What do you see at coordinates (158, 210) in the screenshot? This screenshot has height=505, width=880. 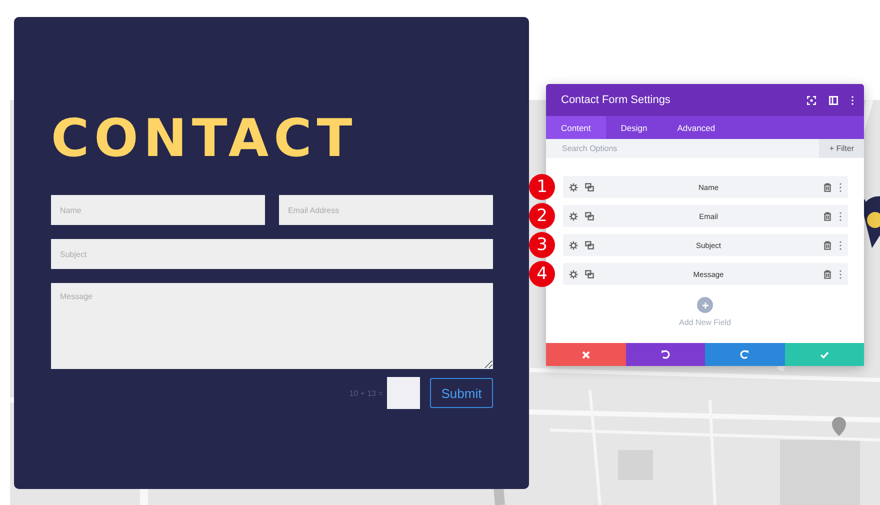 I see `input-field: Name` at bounding box center [158, 210].